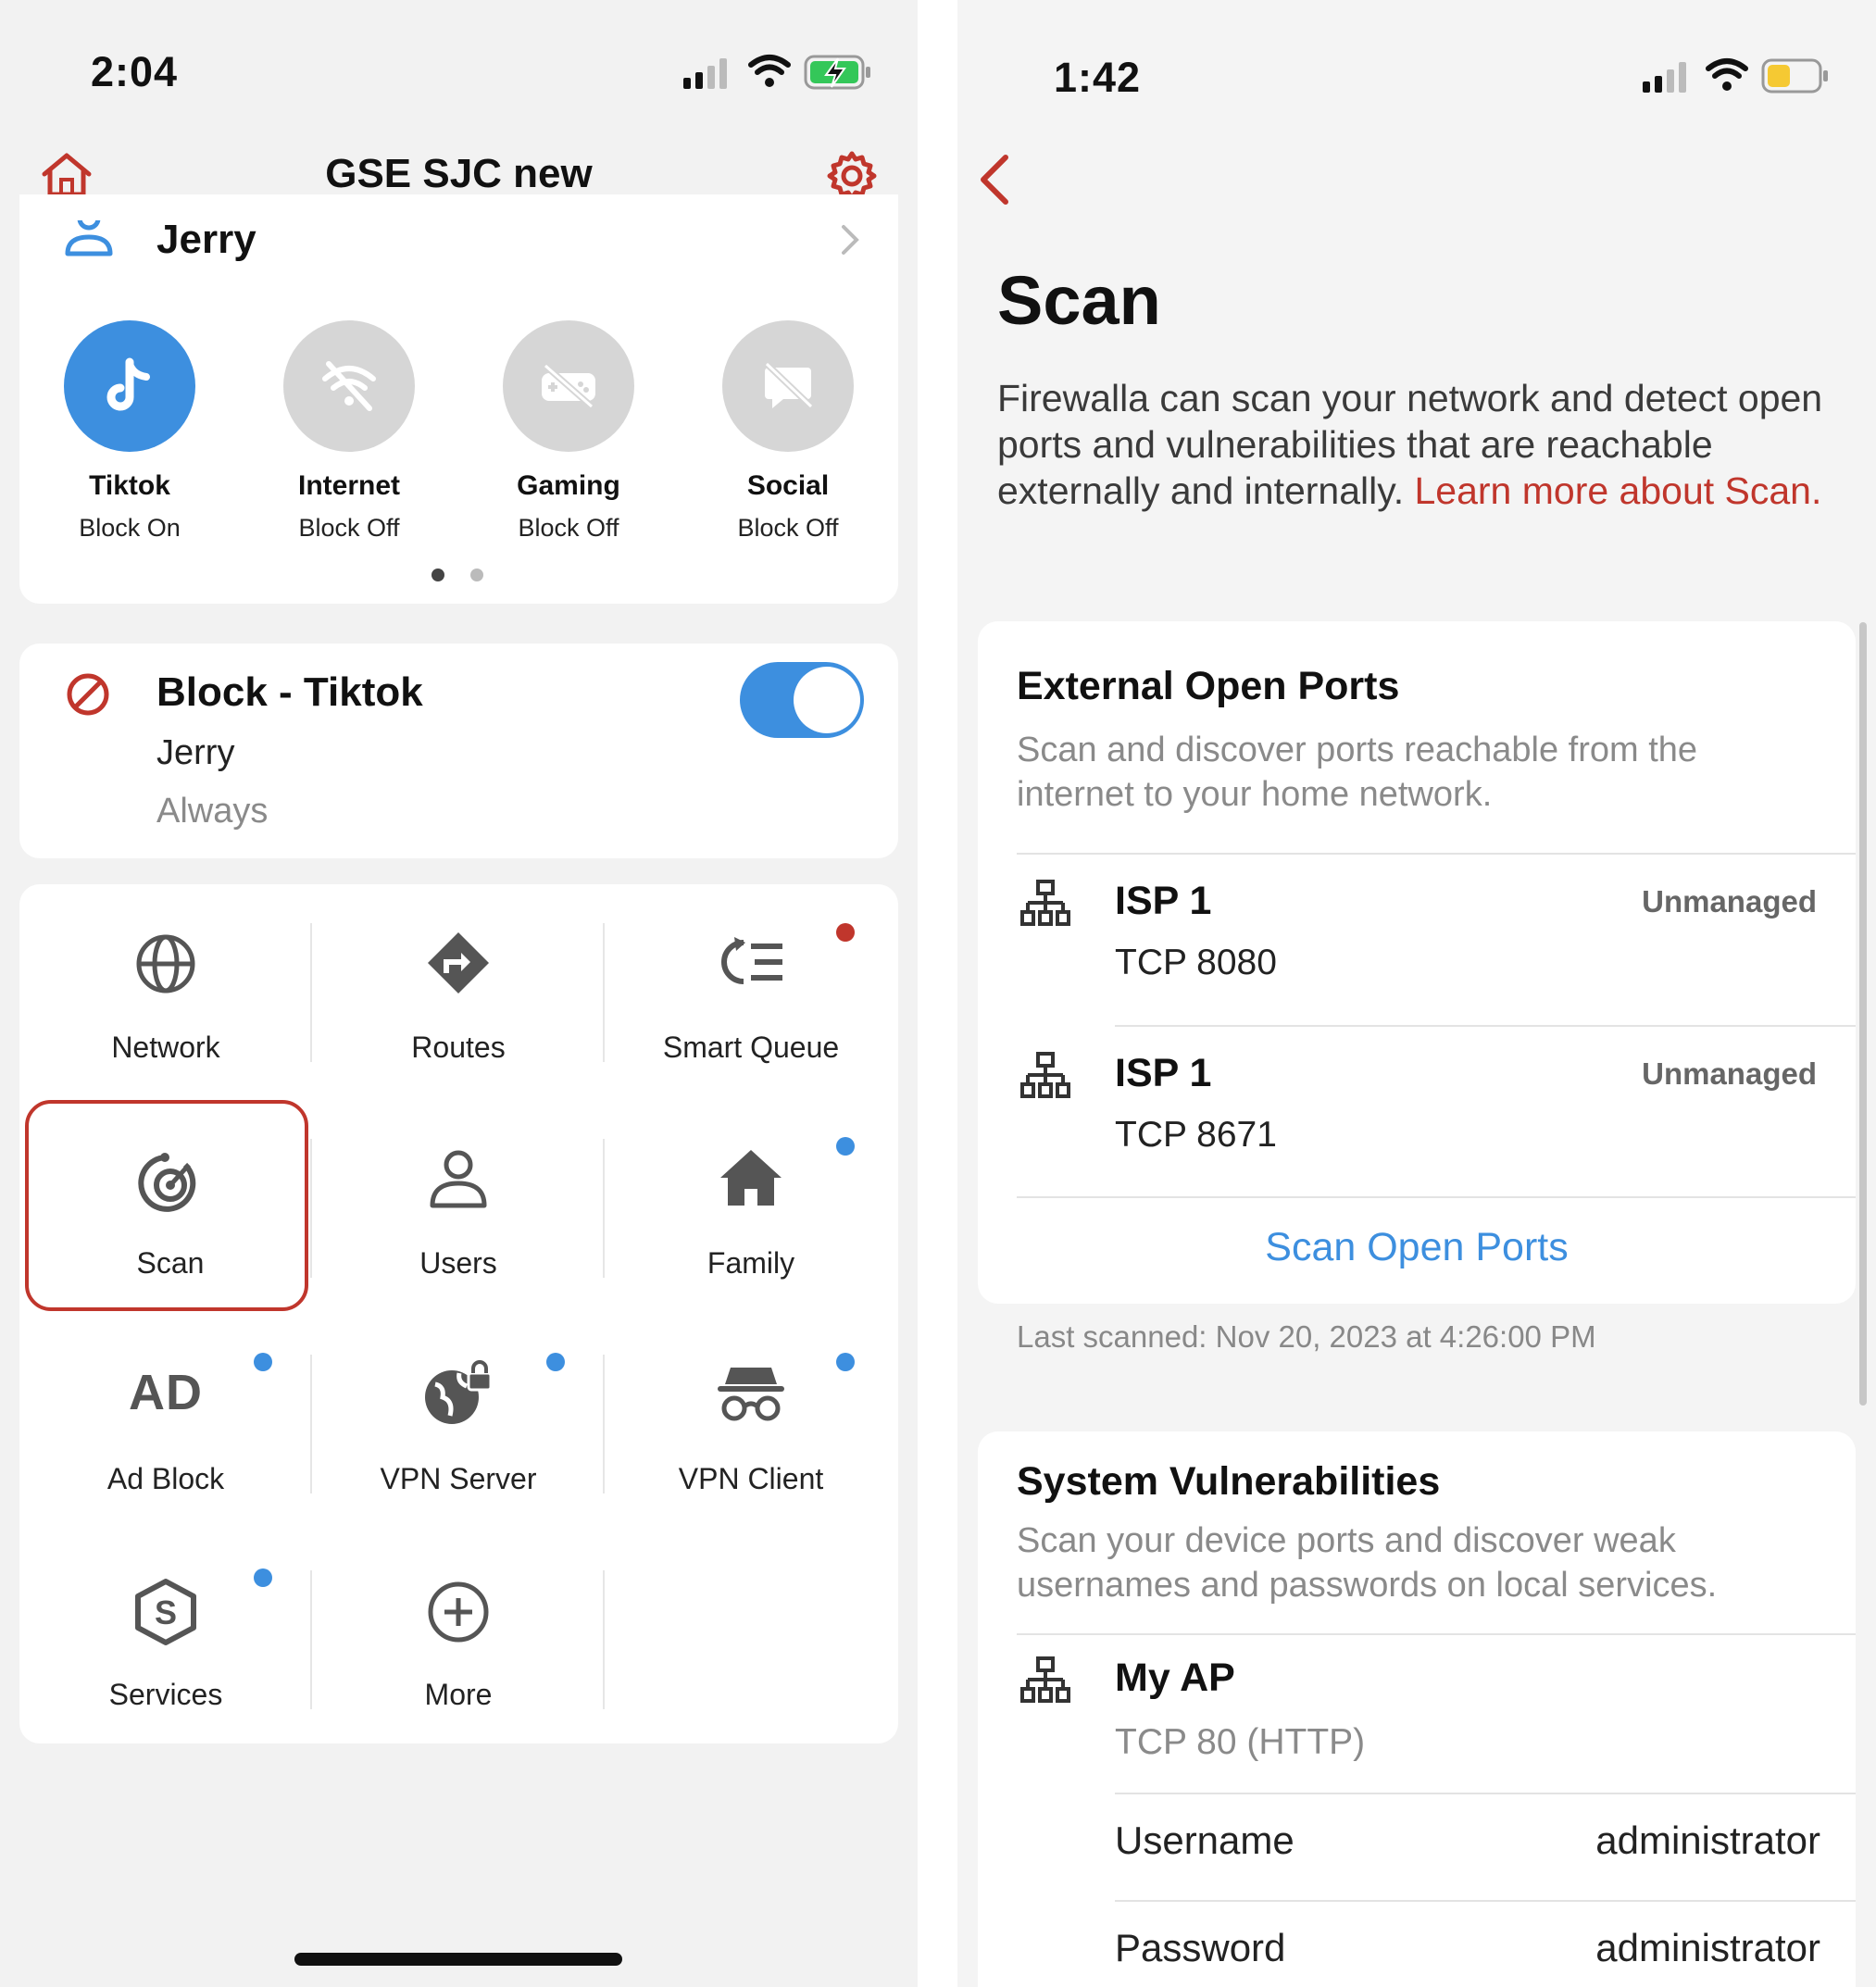 This screenshot has height=1987, width=1876. Describe the element at coordinates (1196, 1135) in the screenshot. I see `item-port: TCP 8671` at that location.